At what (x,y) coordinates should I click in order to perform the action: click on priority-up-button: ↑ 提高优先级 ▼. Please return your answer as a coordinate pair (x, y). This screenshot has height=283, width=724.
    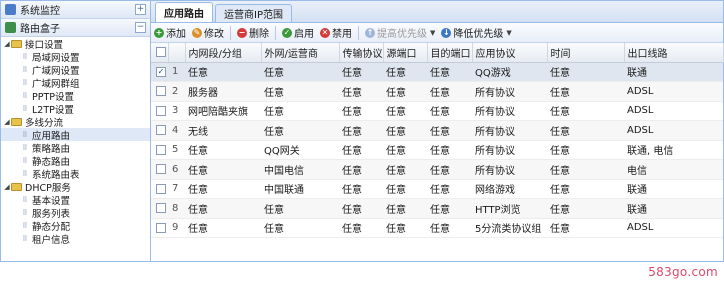
    Looking at the image, I should click on (400, 32).